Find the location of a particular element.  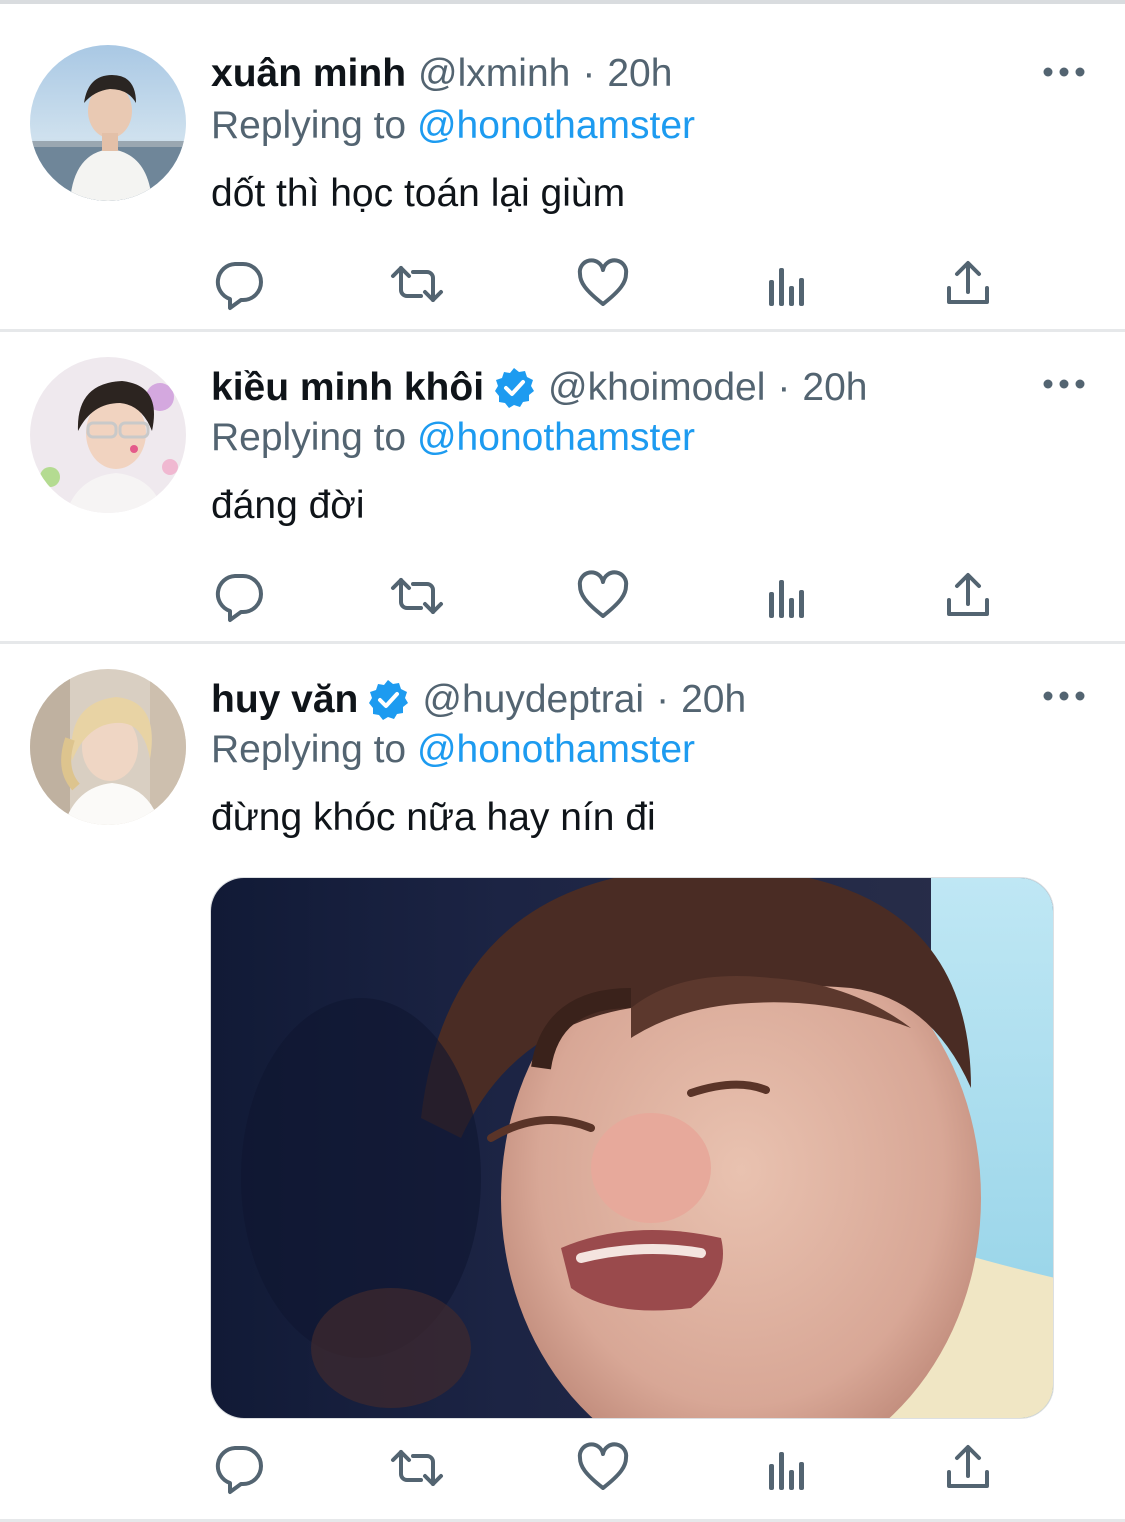

tweet-header: xuân minh @lxminh · 20h is located at coordinates (441, 74).